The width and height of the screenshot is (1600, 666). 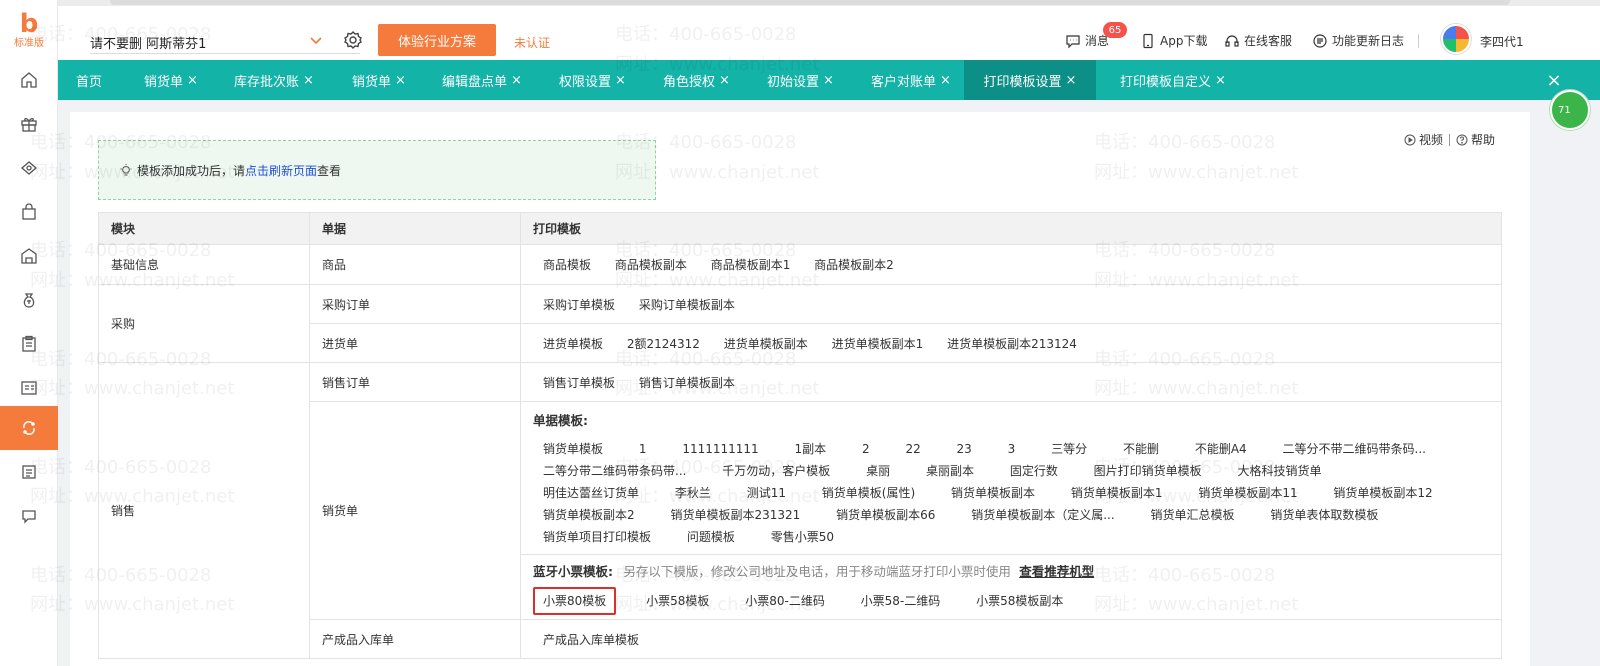 What do you see at coordinates (1247, 493) in the screenshot?
I see `template-item: 销货单模板副本11` at bounding box center [1247, 493].